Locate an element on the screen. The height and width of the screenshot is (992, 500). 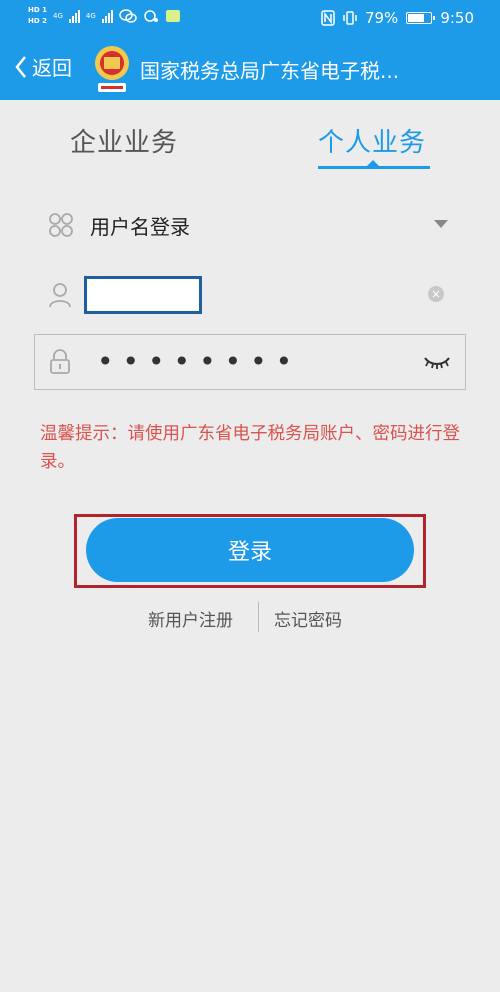
network-1-label: 4G is located at coordinates (57, 16).